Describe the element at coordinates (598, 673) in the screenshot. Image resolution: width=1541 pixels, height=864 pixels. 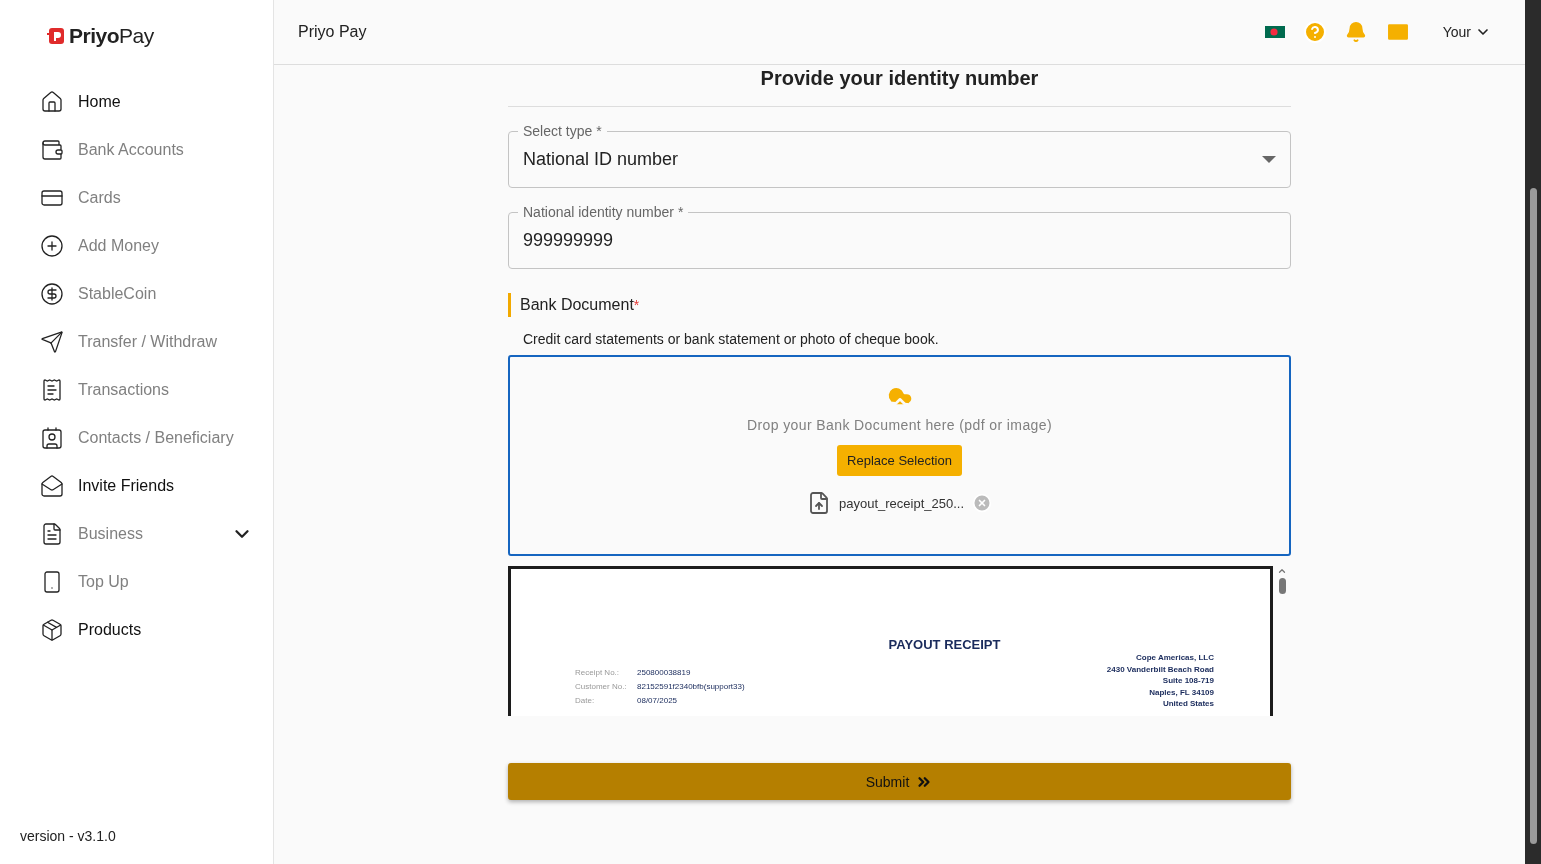
I see `receipt-label: Receipt No.:` at that location.